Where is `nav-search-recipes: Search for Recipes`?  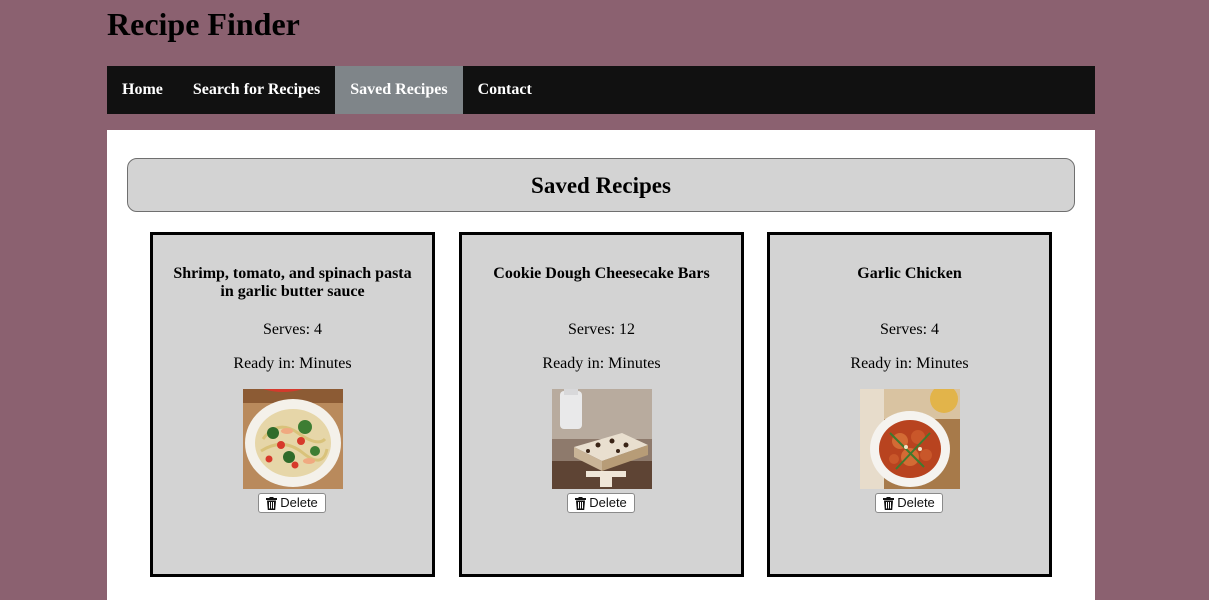 nav-search-recipes: Search for Recipes is located at coordinates (256, 90).